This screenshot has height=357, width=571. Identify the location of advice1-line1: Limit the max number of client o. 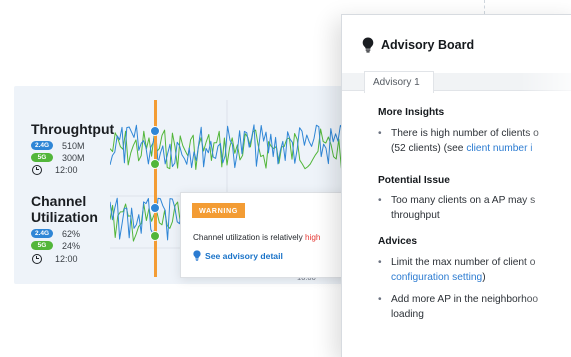
(463, 262).